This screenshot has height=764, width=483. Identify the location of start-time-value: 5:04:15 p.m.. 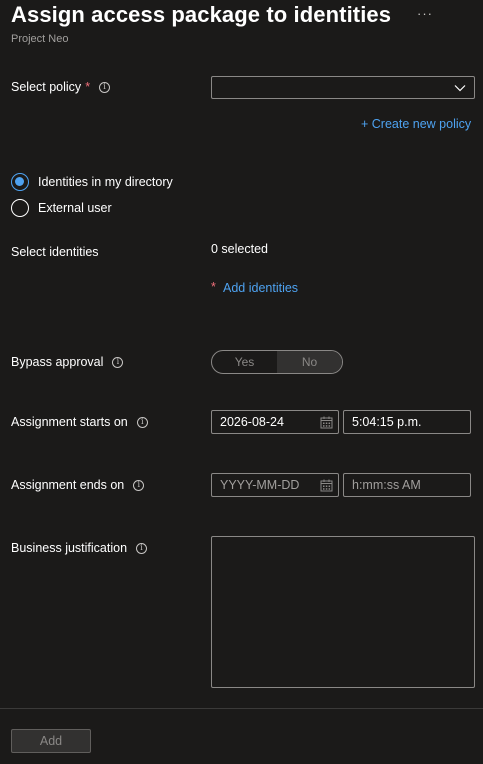
(387, 422).